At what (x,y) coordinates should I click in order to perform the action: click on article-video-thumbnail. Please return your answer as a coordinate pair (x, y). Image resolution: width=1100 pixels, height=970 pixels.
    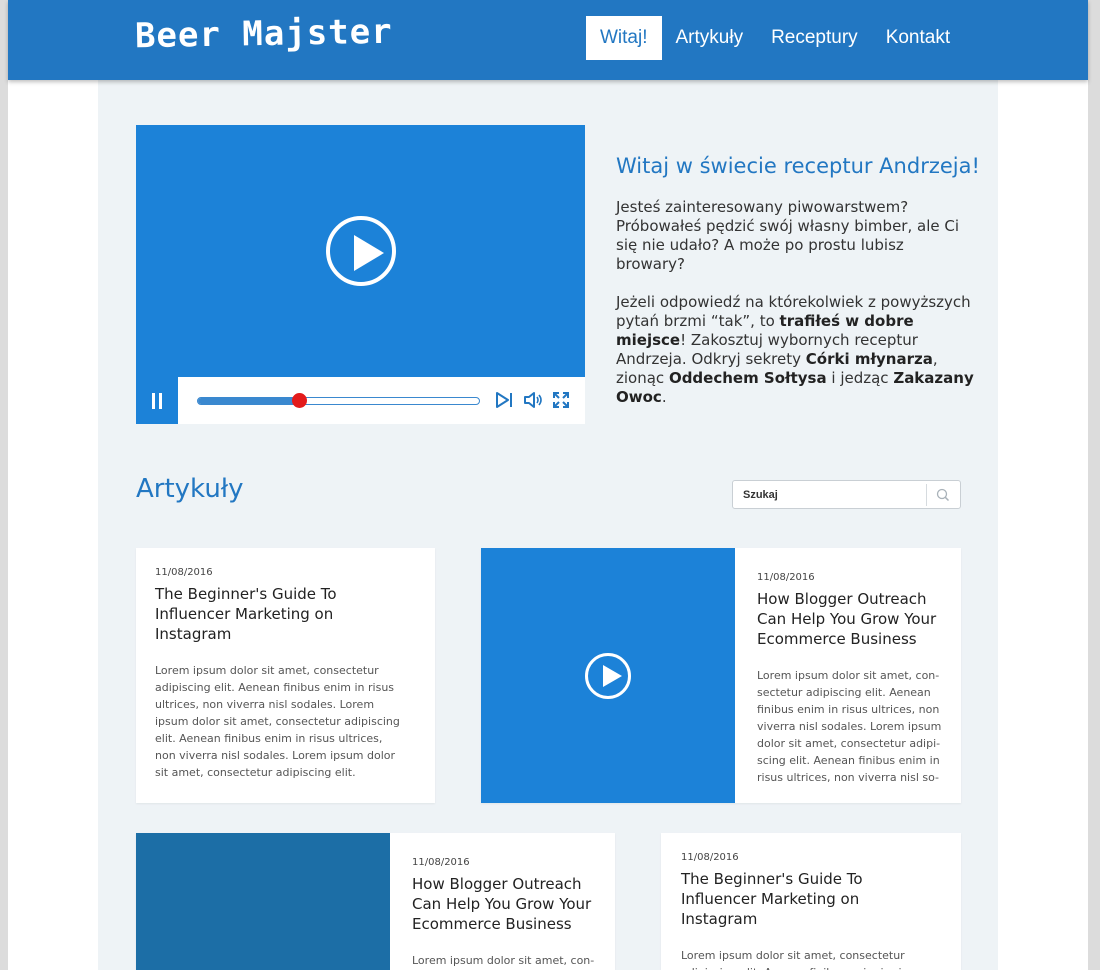
    Looking at the image, I should click on (608, 675).